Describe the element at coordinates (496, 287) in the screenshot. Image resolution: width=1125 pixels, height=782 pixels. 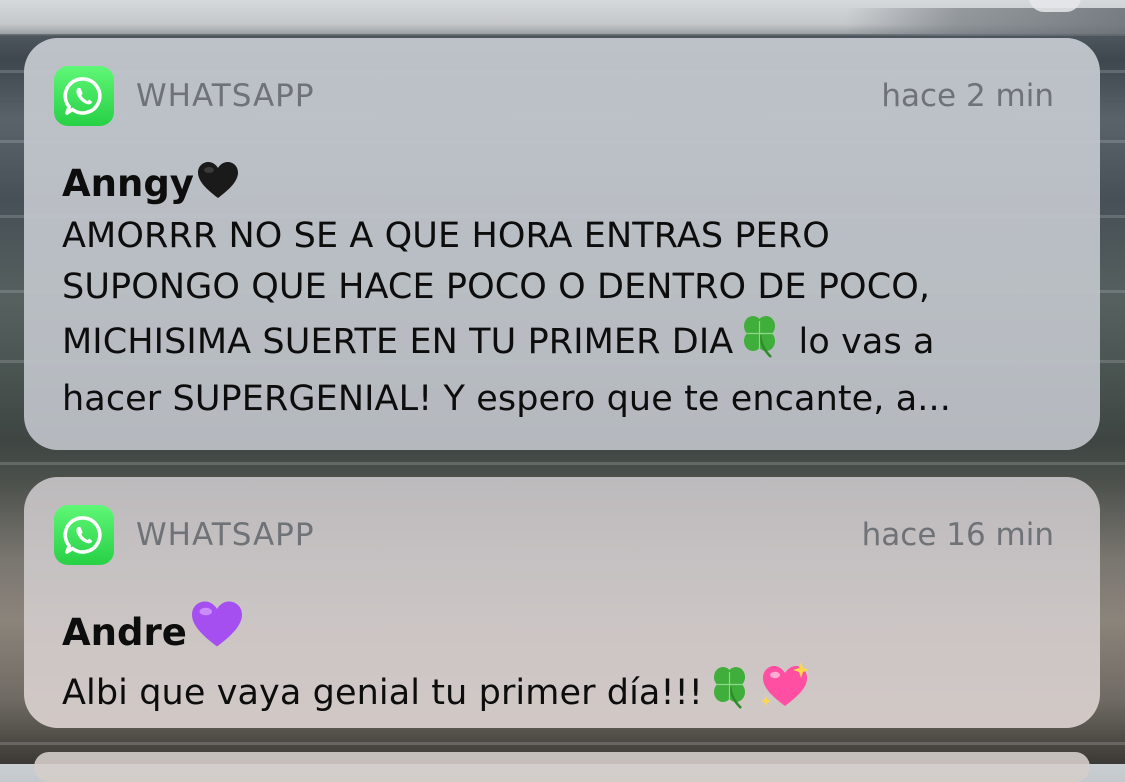
I see `body-line: SUPONGO QUE HACE POCO O DENTRO DE POCO,` at that location.